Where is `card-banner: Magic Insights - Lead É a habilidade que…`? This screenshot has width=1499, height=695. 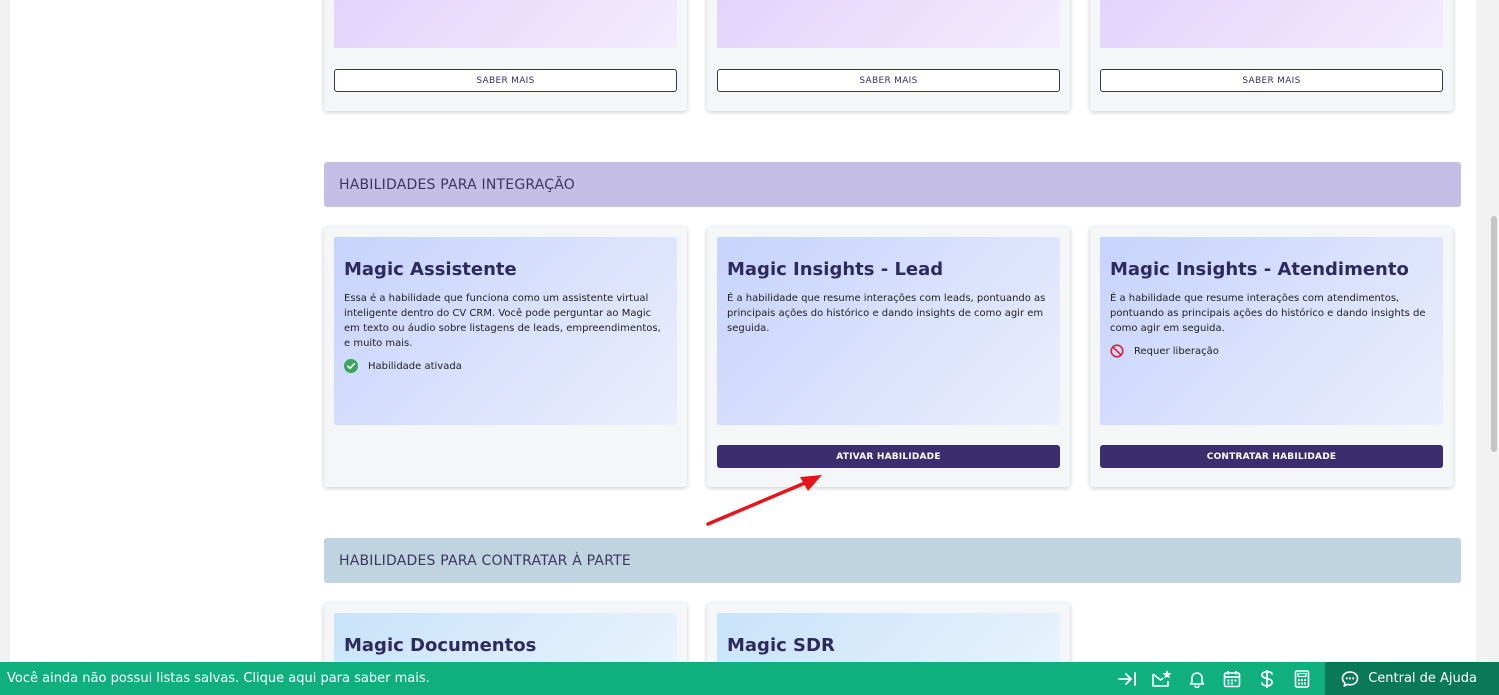
card-banner: Magic Insights - Lead É a habilidade que… is located at coordinates (888, 331).